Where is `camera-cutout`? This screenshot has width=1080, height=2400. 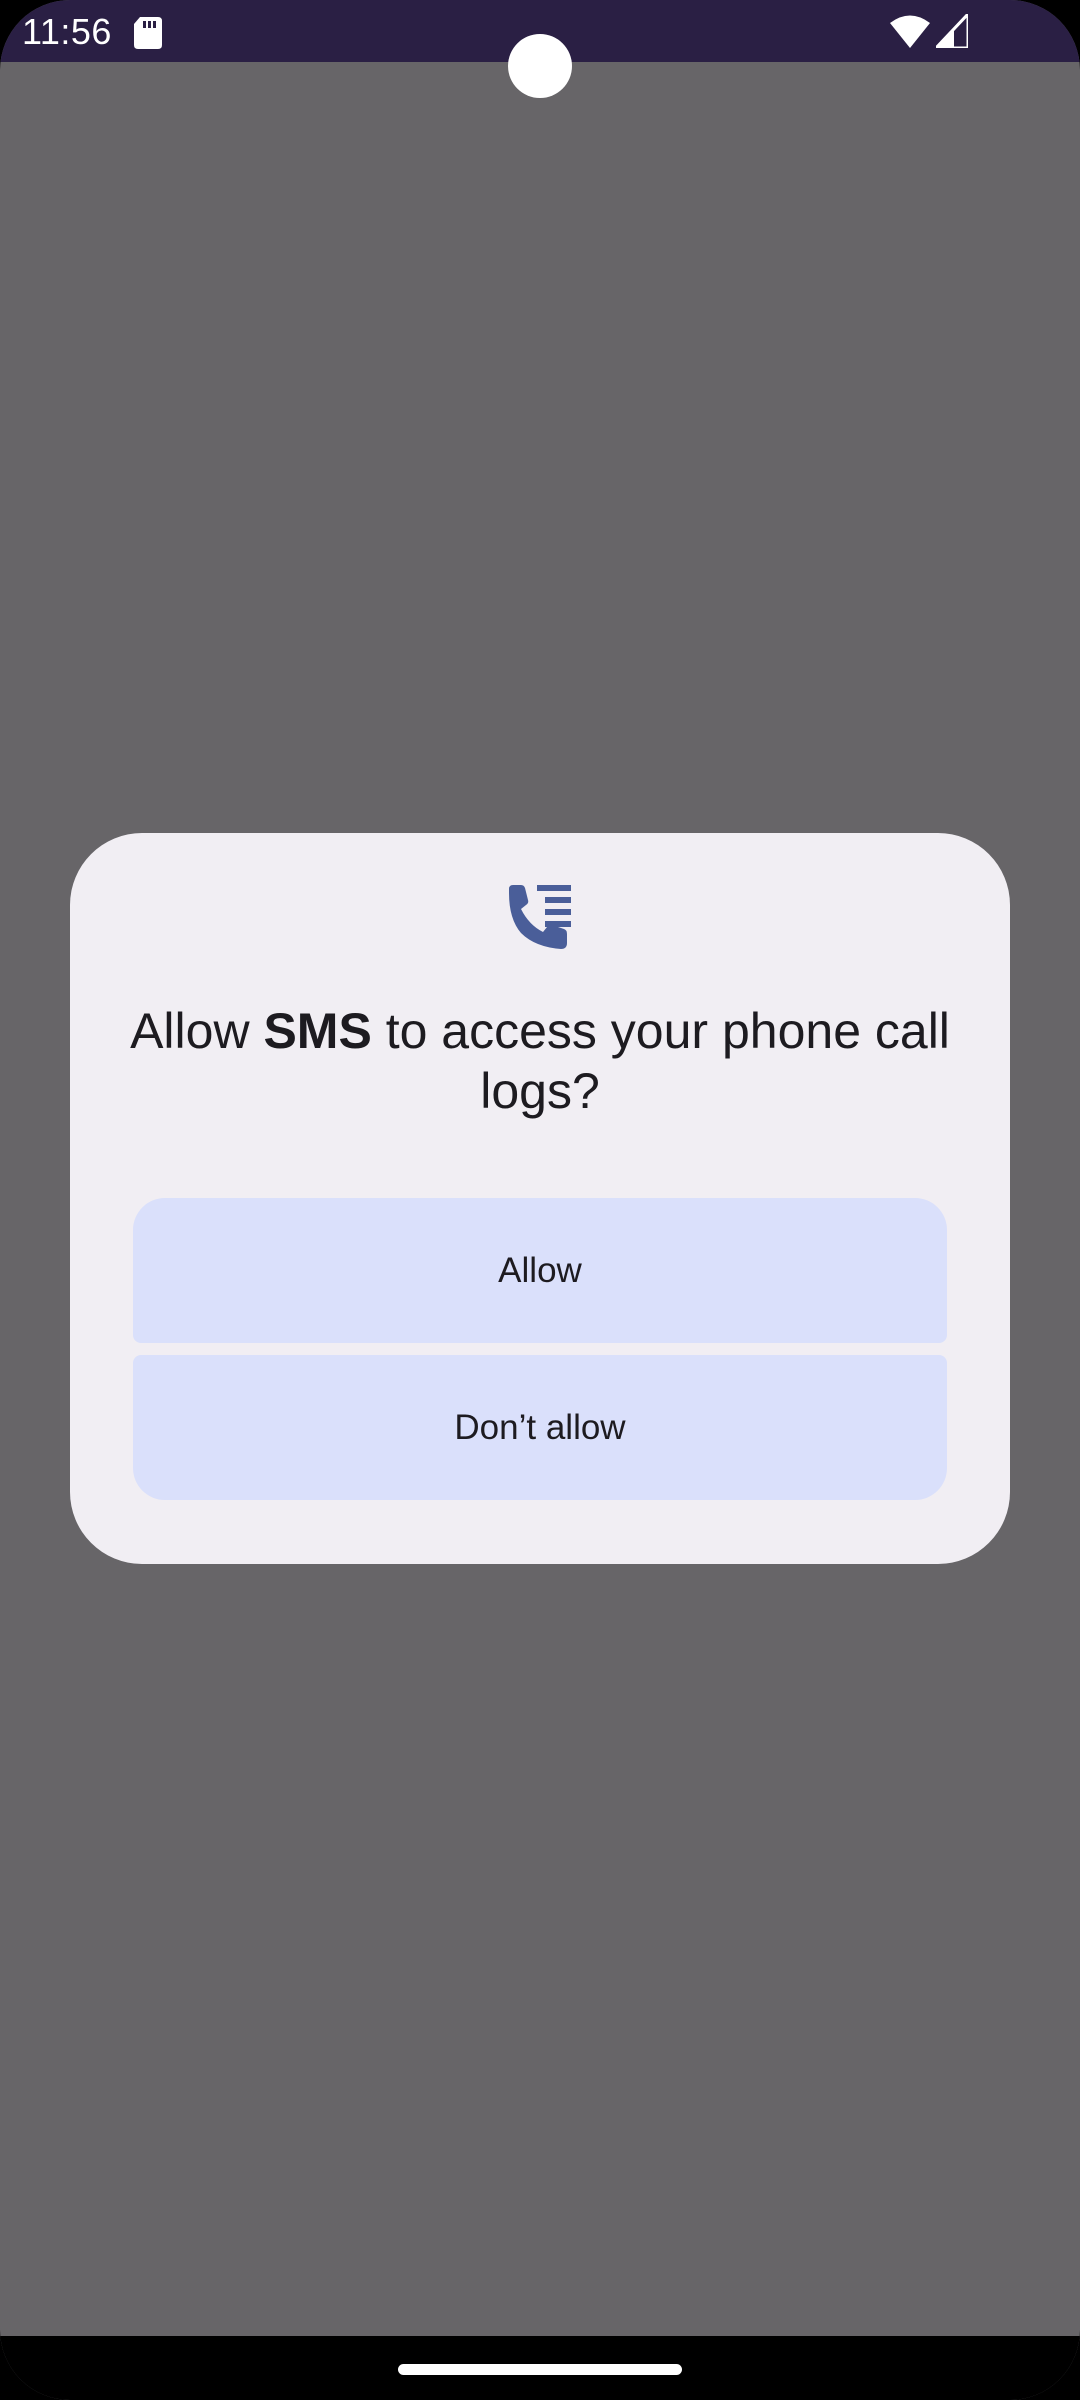 camera-cutout is located at coordinates (540, 66).